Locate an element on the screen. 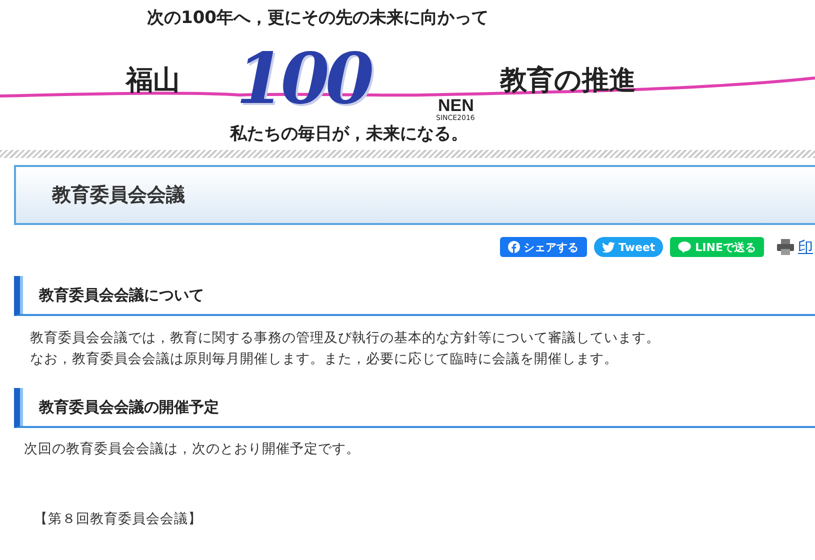 This screenshot has height=560, width=815. city-text: 福山 is located at coordinates (153, 81).